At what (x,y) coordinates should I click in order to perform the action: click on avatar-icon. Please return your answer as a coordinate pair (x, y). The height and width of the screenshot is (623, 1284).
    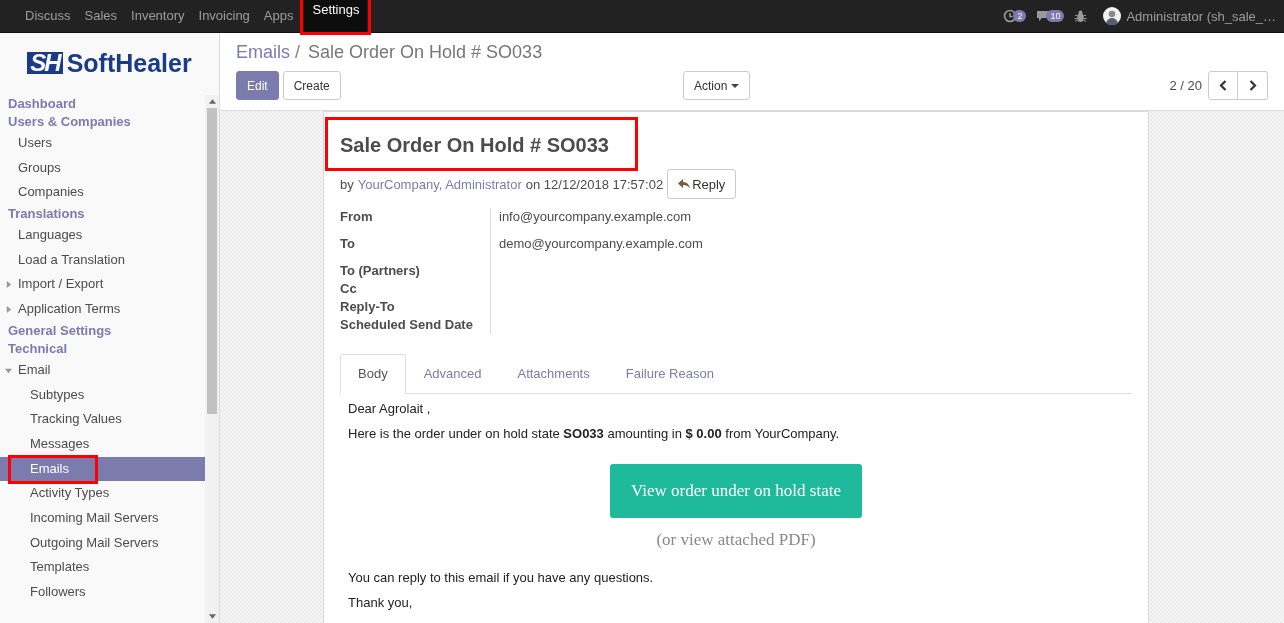
    Looking at the image, I should click on (1112, 16).